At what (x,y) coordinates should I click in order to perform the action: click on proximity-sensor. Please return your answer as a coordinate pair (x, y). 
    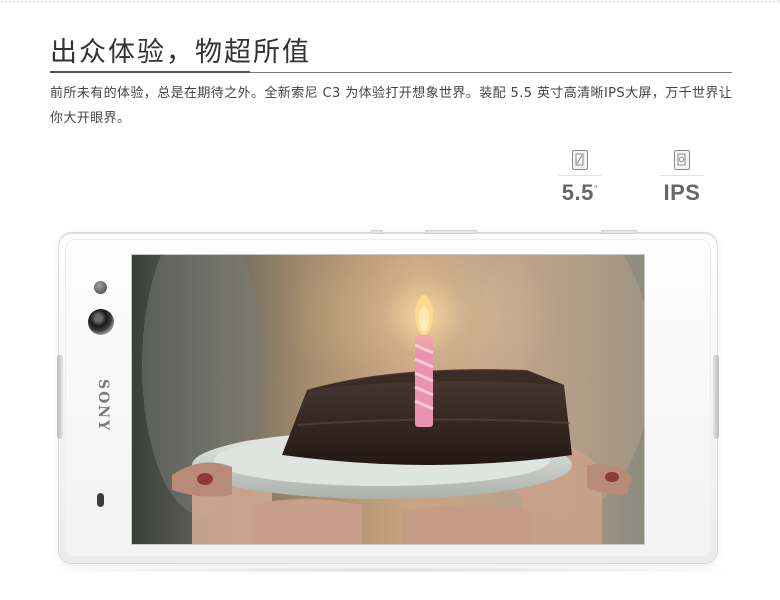
    Looking at the image, I should click on (100, 287).